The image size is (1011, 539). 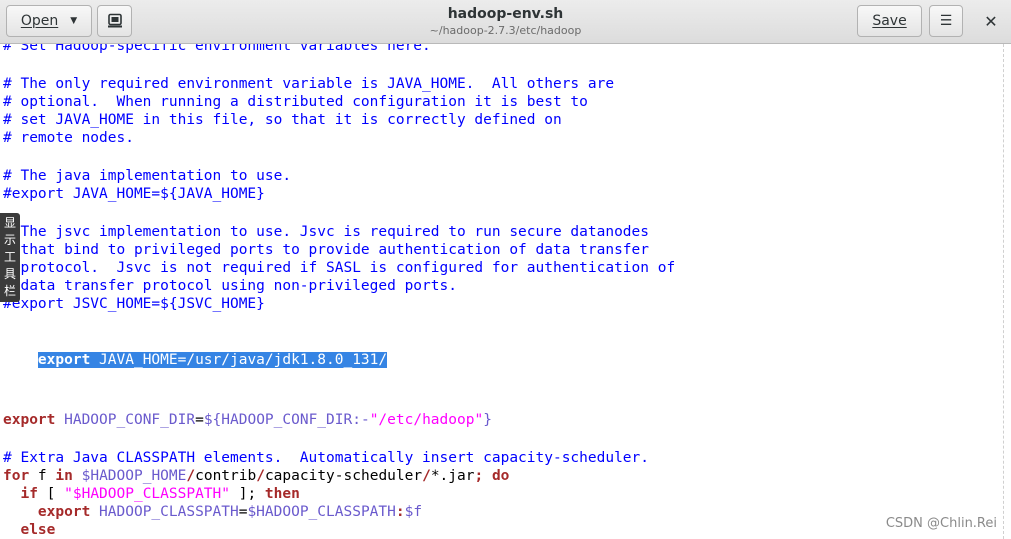 What do you see at coordinates (9, 240) in the screenshot?
I see `toolbar-char: 示` at bounding box center [9, 240].